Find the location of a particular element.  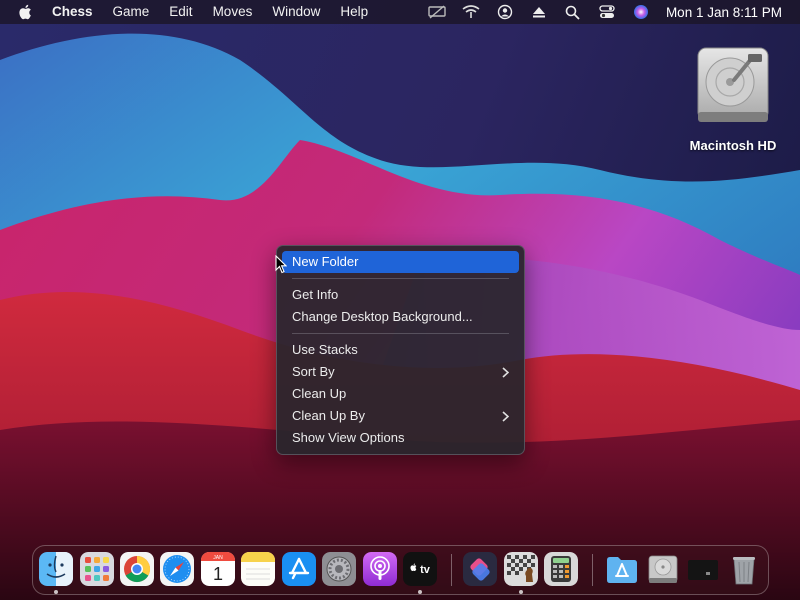

calendar-icon: JAN 1 is located at coordinates (218, 569).